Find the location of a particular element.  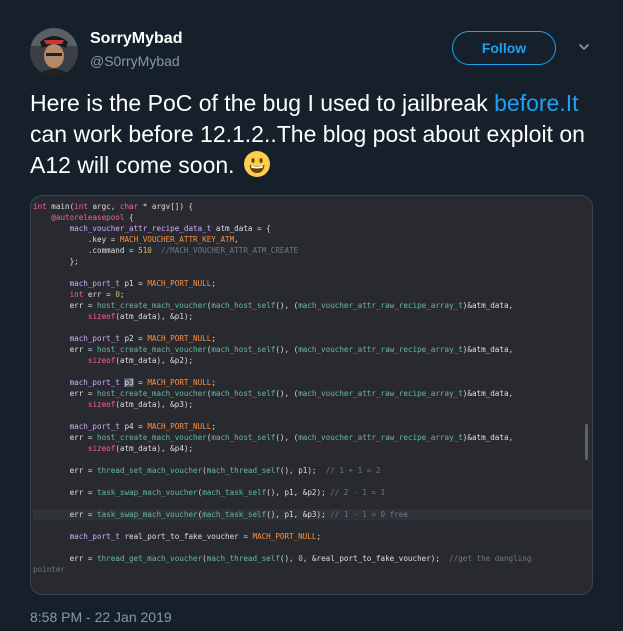

scrollbar is located at coordinates (586, 442).